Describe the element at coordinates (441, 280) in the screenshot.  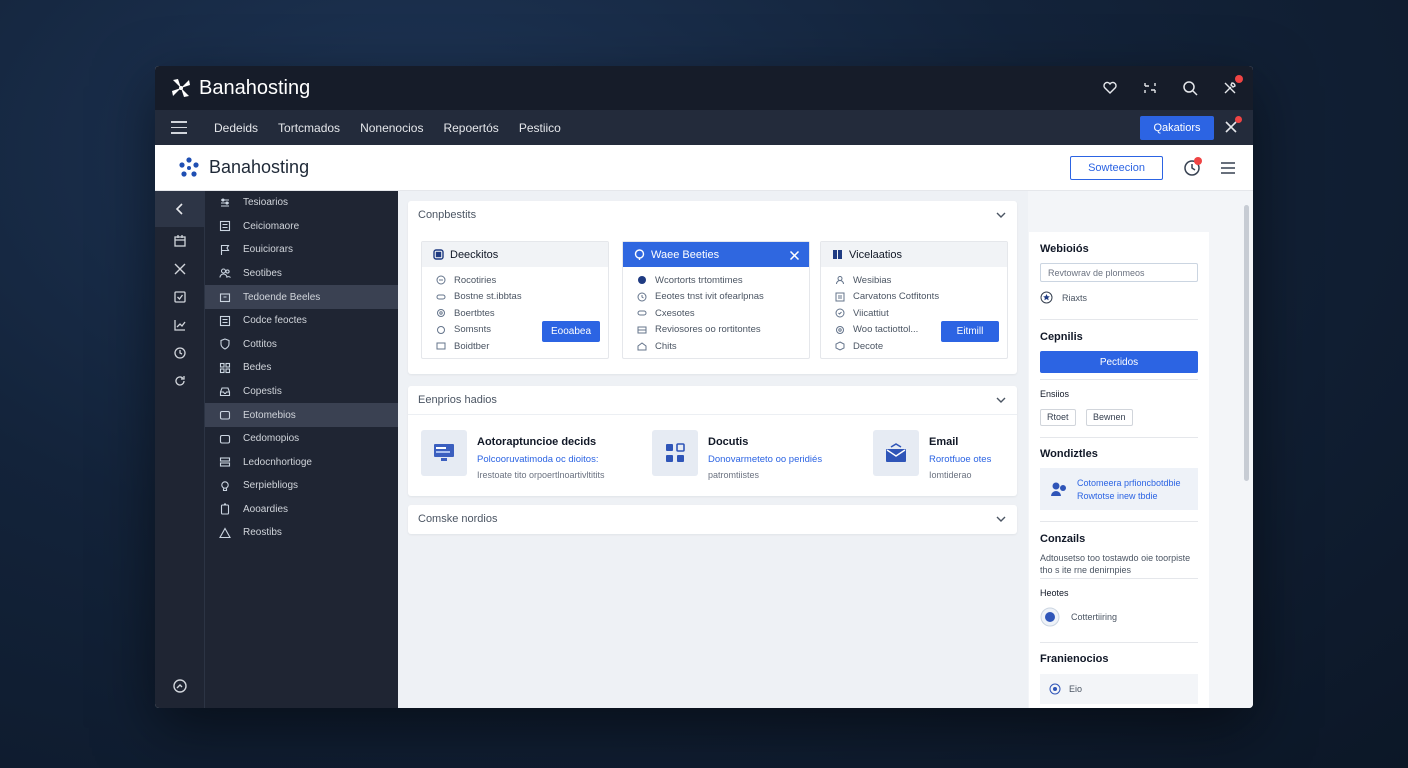
I see `compass-icon` at that location.